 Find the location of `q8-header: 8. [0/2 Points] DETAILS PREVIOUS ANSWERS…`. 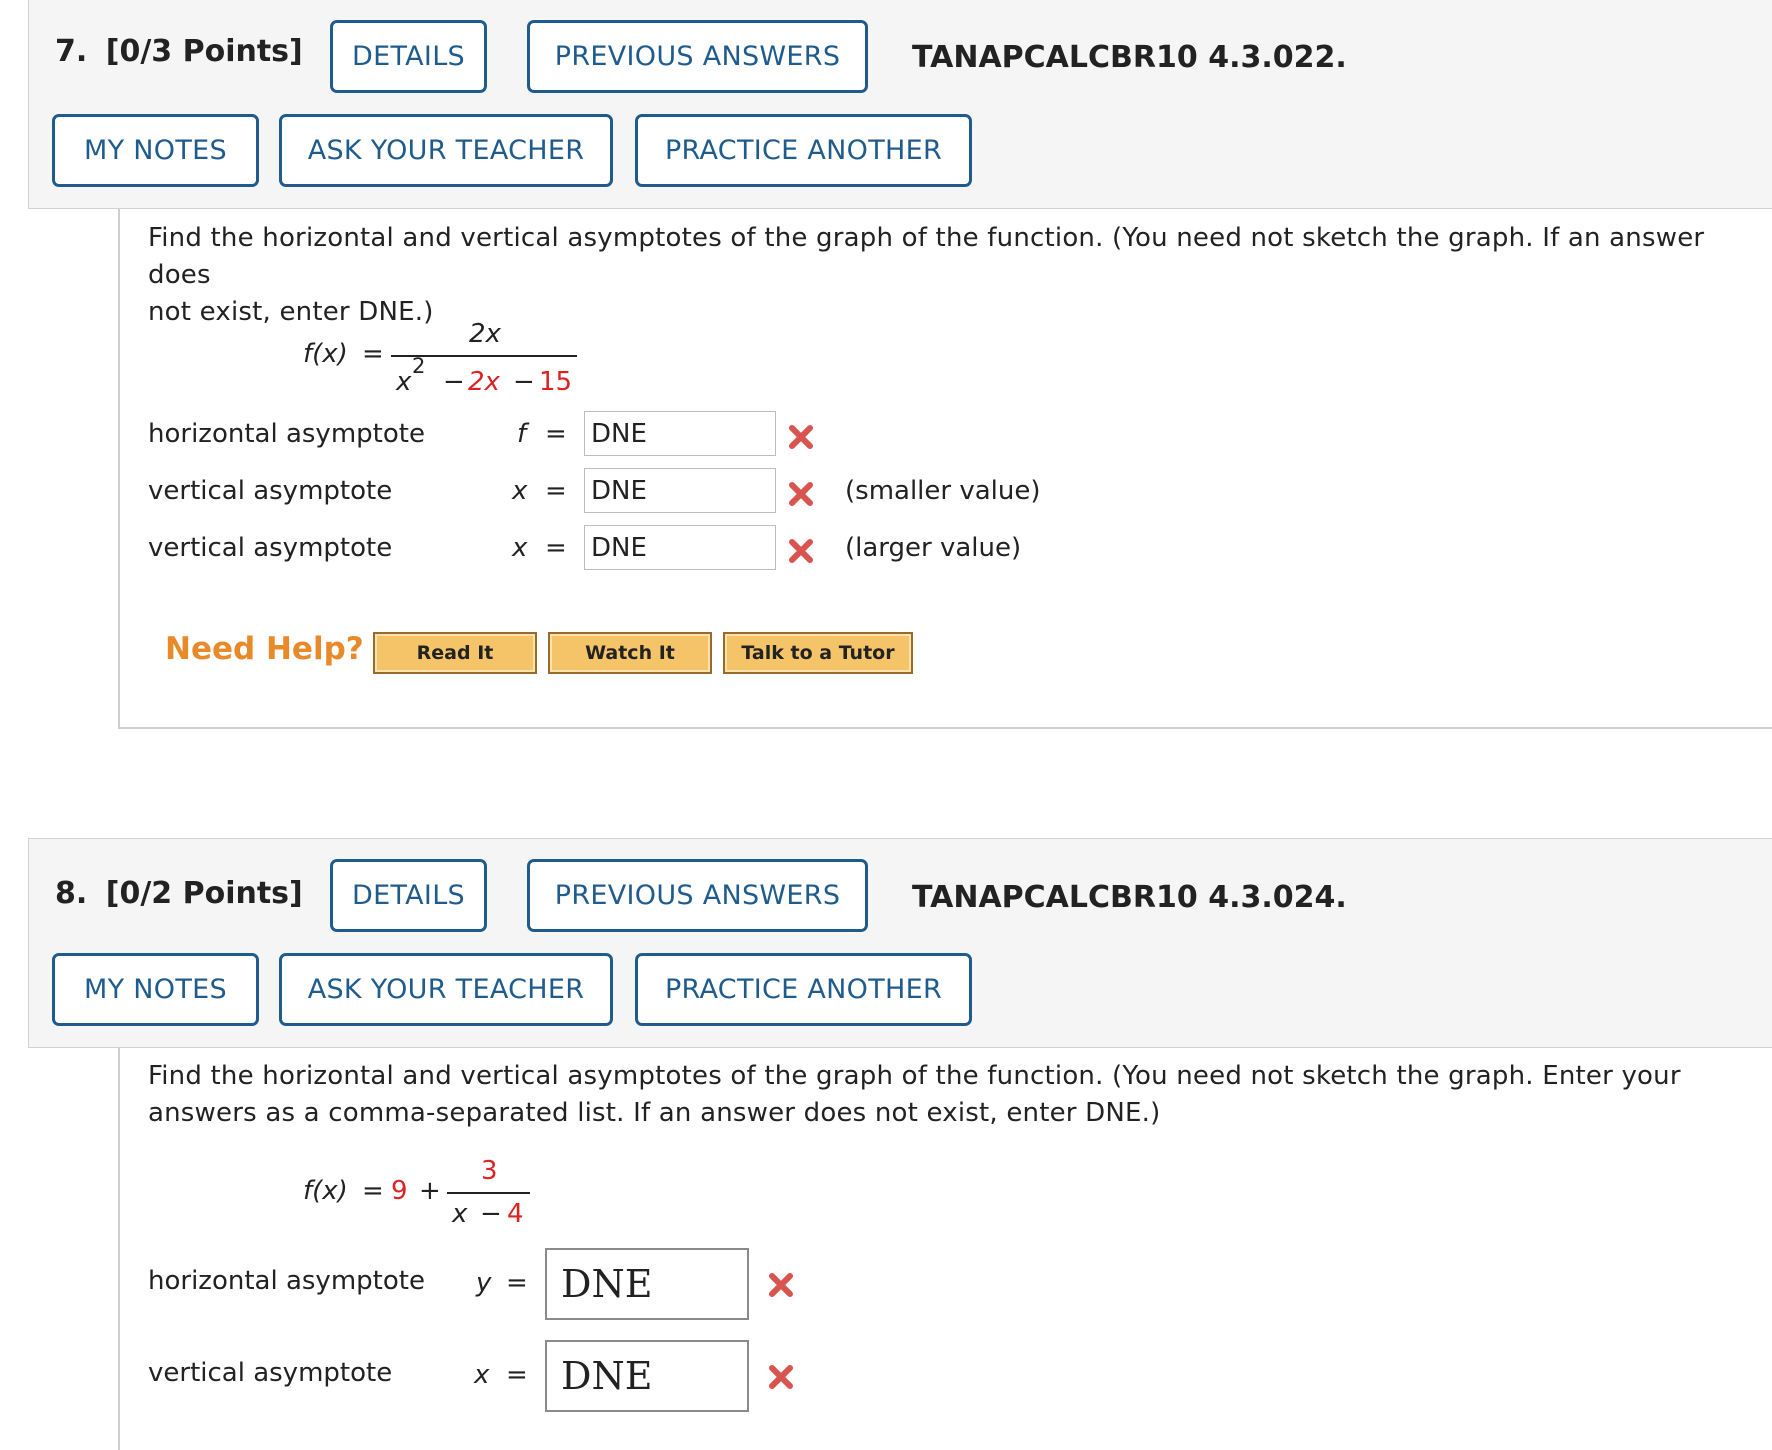

q8-header: 8. [0/2 Points] DETAILS PREVIOUS ANSWERS… is located at coordinates (900, 943).